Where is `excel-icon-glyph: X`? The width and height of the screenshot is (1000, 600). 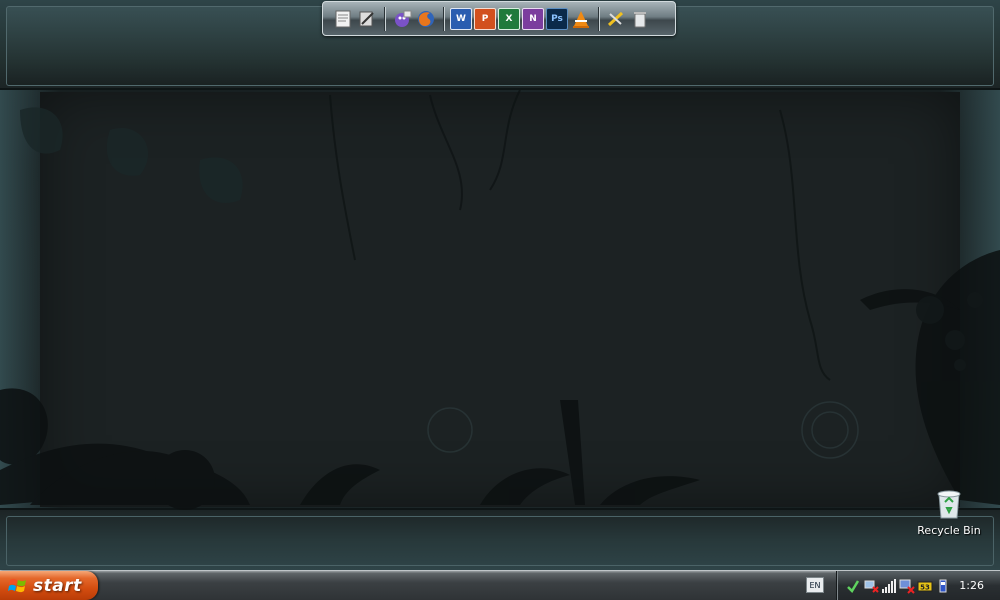
excel-icon-glyph: X is located at coordinates (509, 18).